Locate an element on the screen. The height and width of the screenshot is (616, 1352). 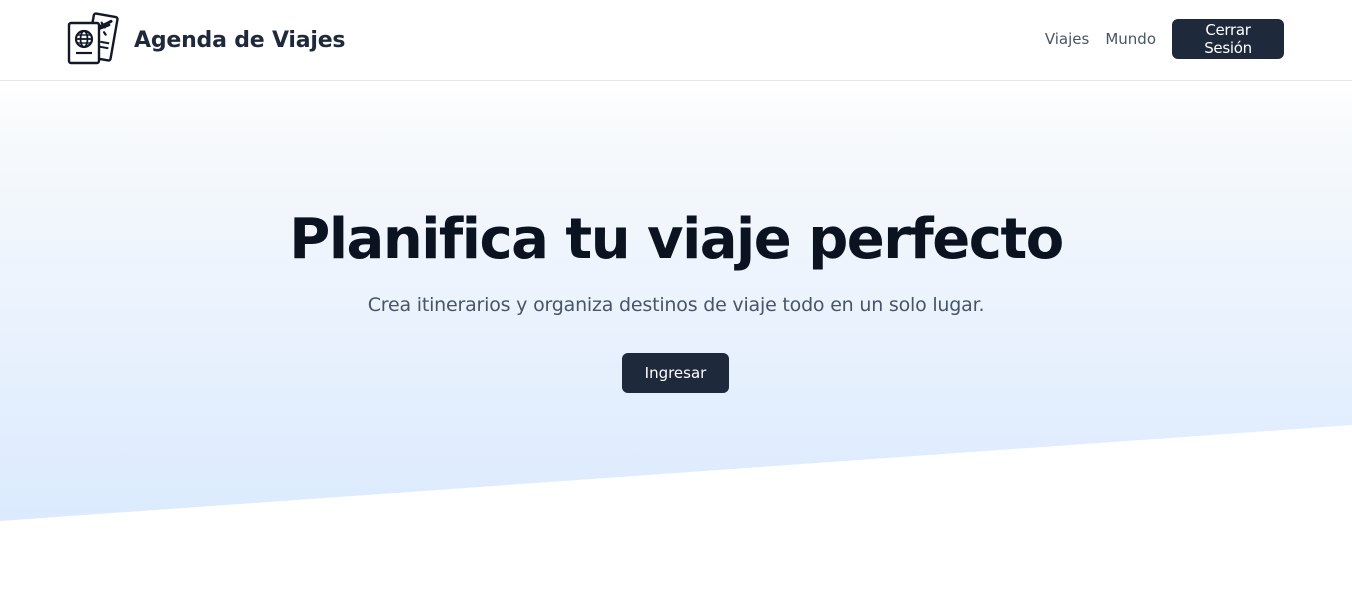
login-cta-button: Ingresar is located at coordinates (675, 373).